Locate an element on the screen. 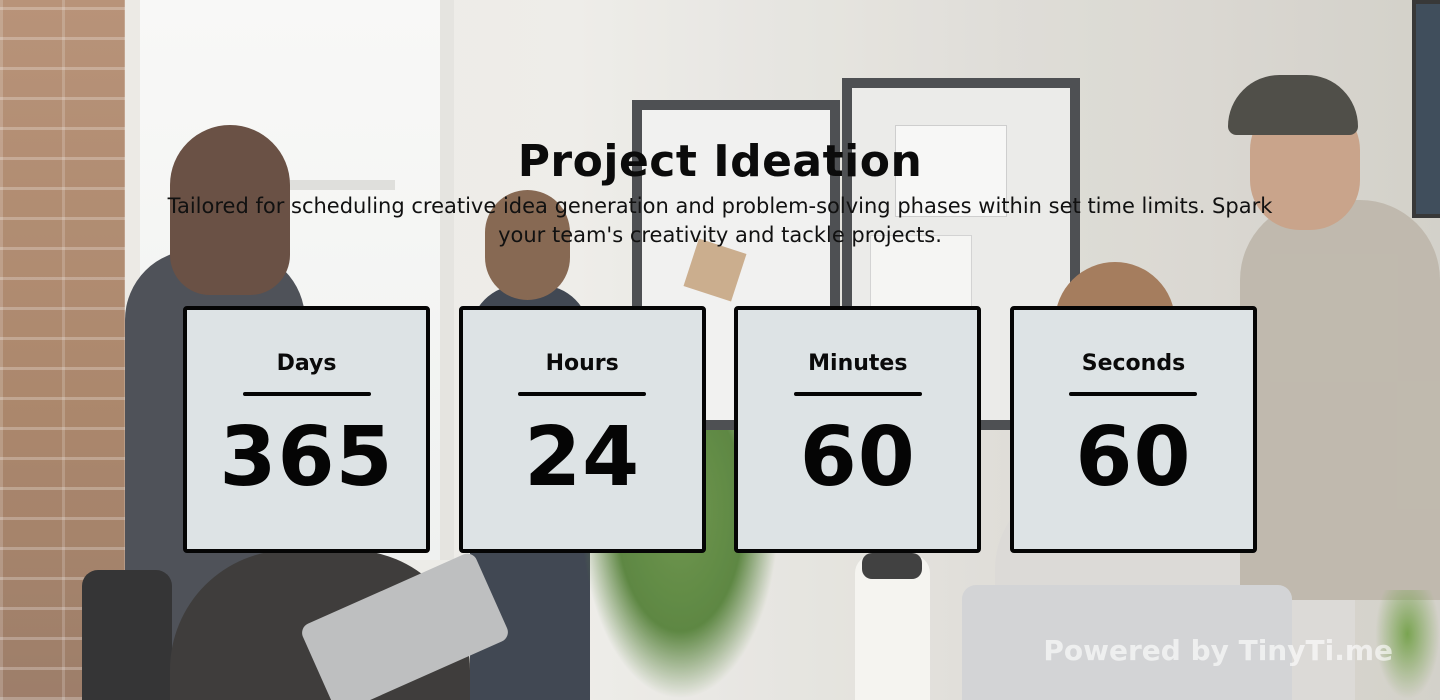 This screenshot has width=1440, height=700. timer-value-hours: 24 is located at coordinates (582, 457).